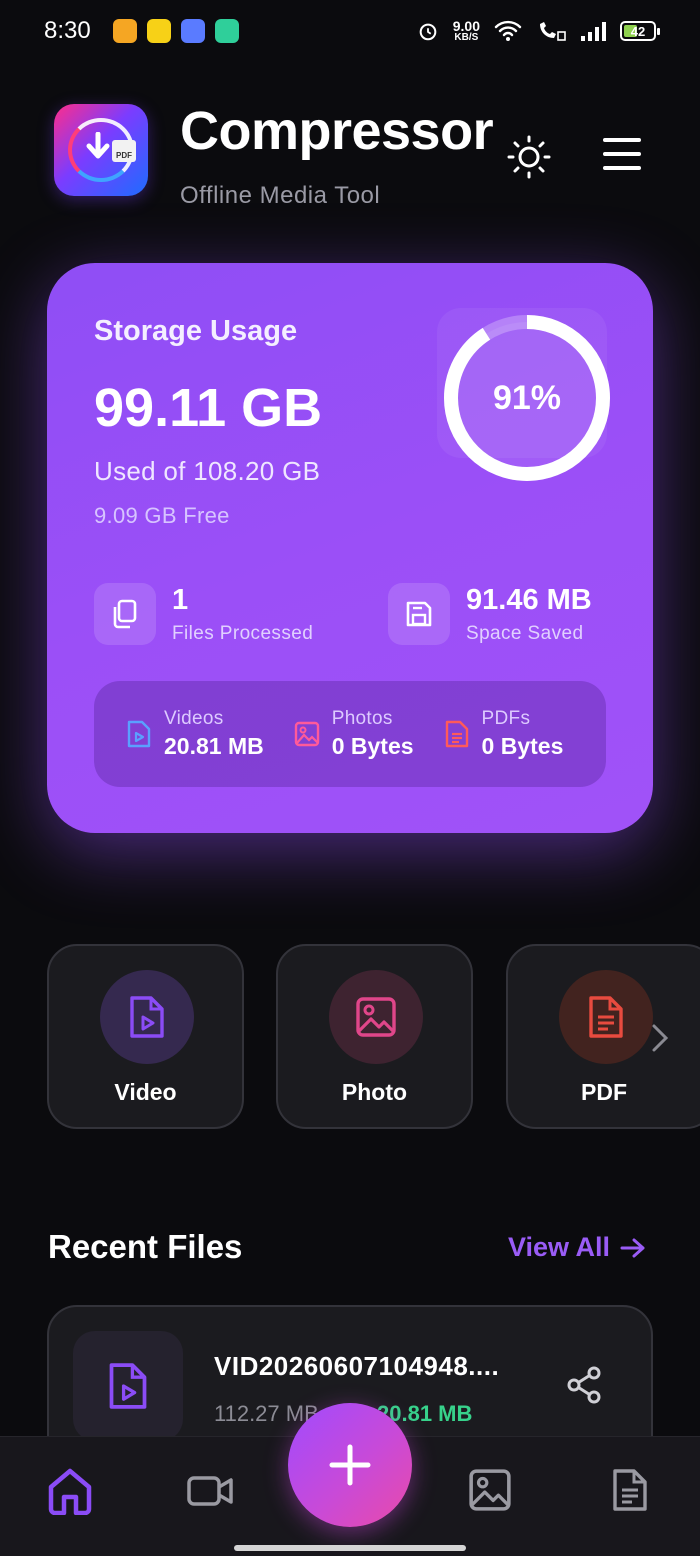  What do you see at coordinates (559, 1247) in the screenshot?
I see `view-all-label: View All` at bounding box center [559, 1247].